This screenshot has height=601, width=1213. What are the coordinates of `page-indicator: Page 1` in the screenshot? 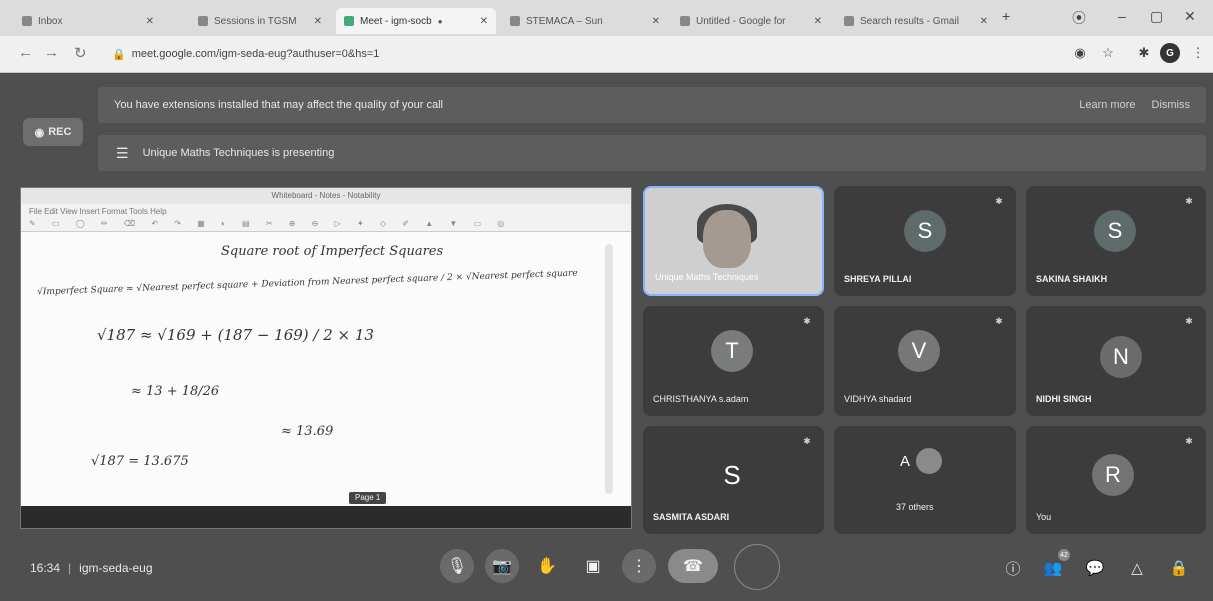 It's located at (368, 498).